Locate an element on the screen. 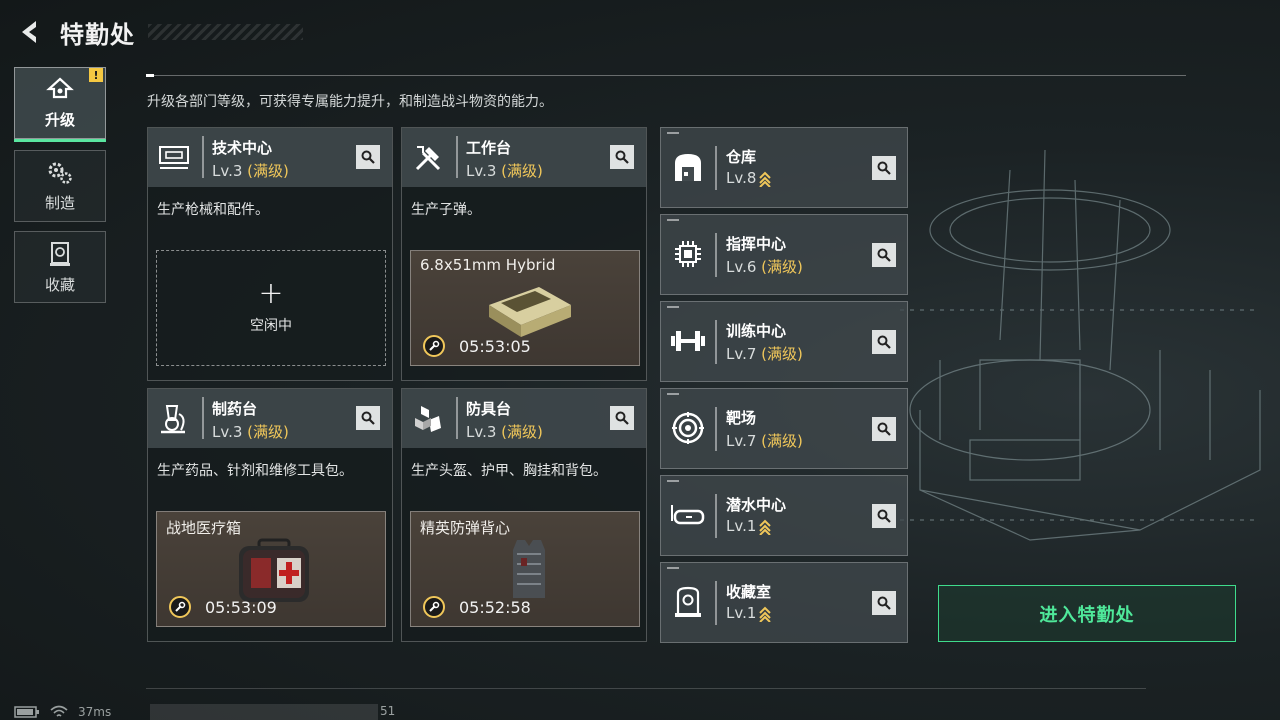  facility-name: 指挥中心 is located at coordinates (756, 244).